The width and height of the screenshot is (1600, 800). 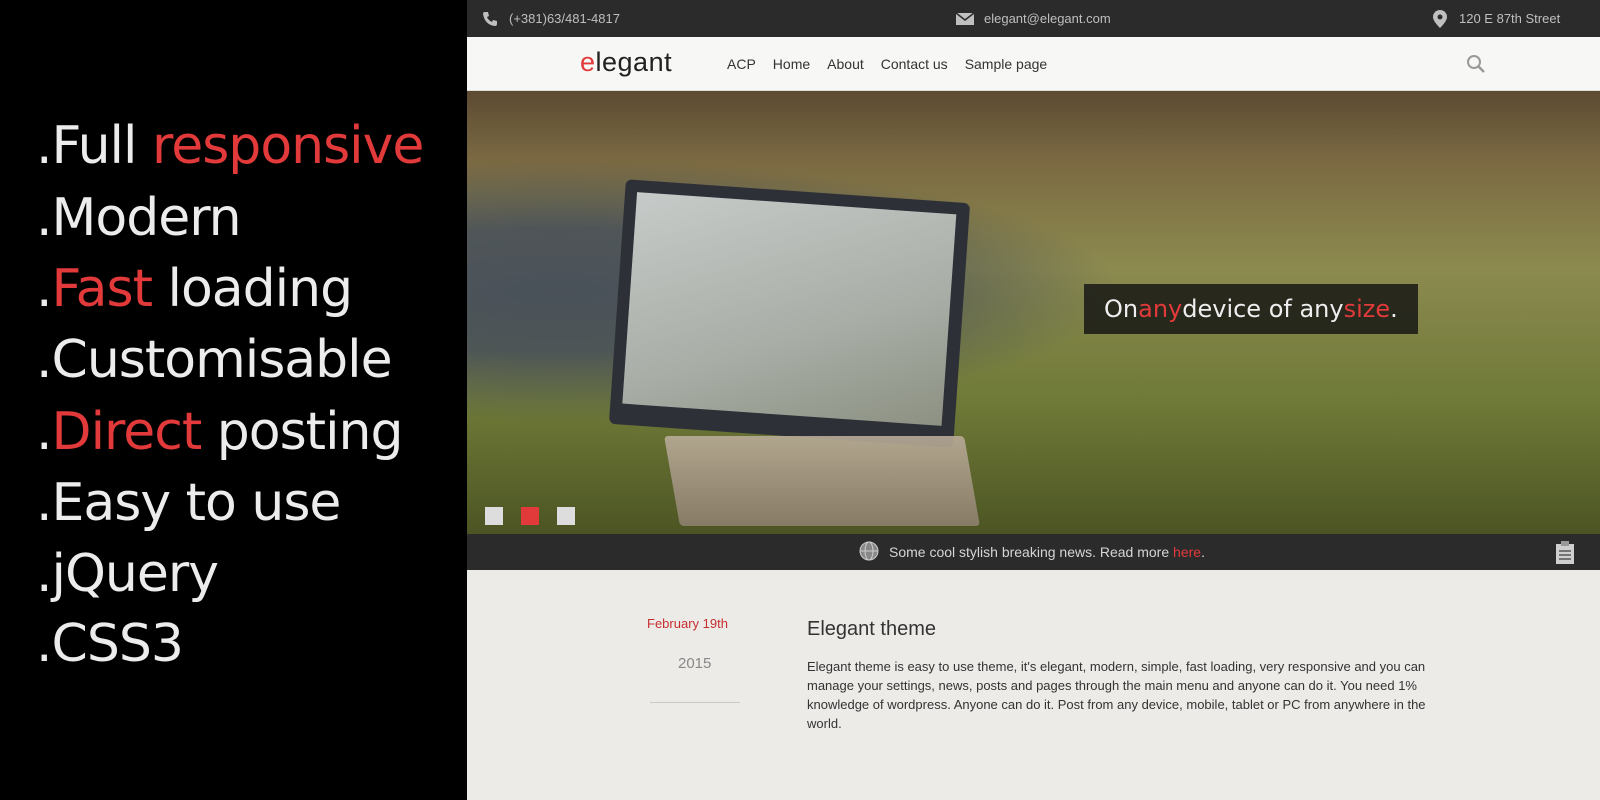 I want to click on caption-highlight: any, so click(x=1160, y=309).